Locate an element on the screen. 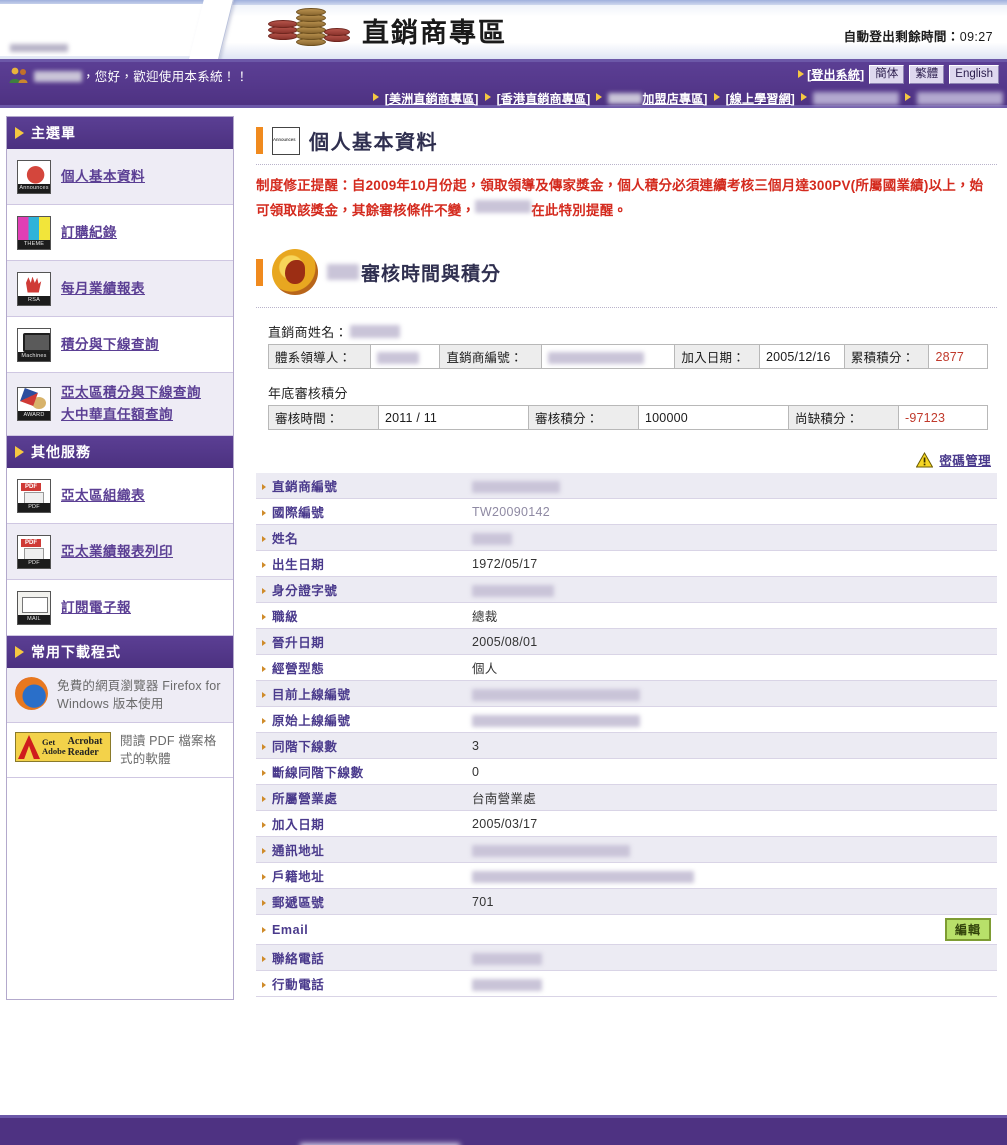 Image resolution: width=1007 pixels, height=1145 pixels. table-row: 所屬營業處 台南營業處 is located at coordinates (626, 797).